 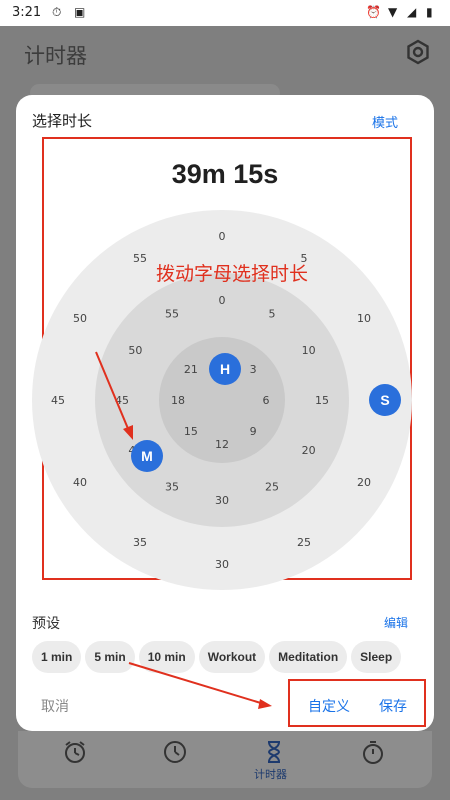 I want to click on seconds-tick-label-20: 20, so click(x=364, y=482).